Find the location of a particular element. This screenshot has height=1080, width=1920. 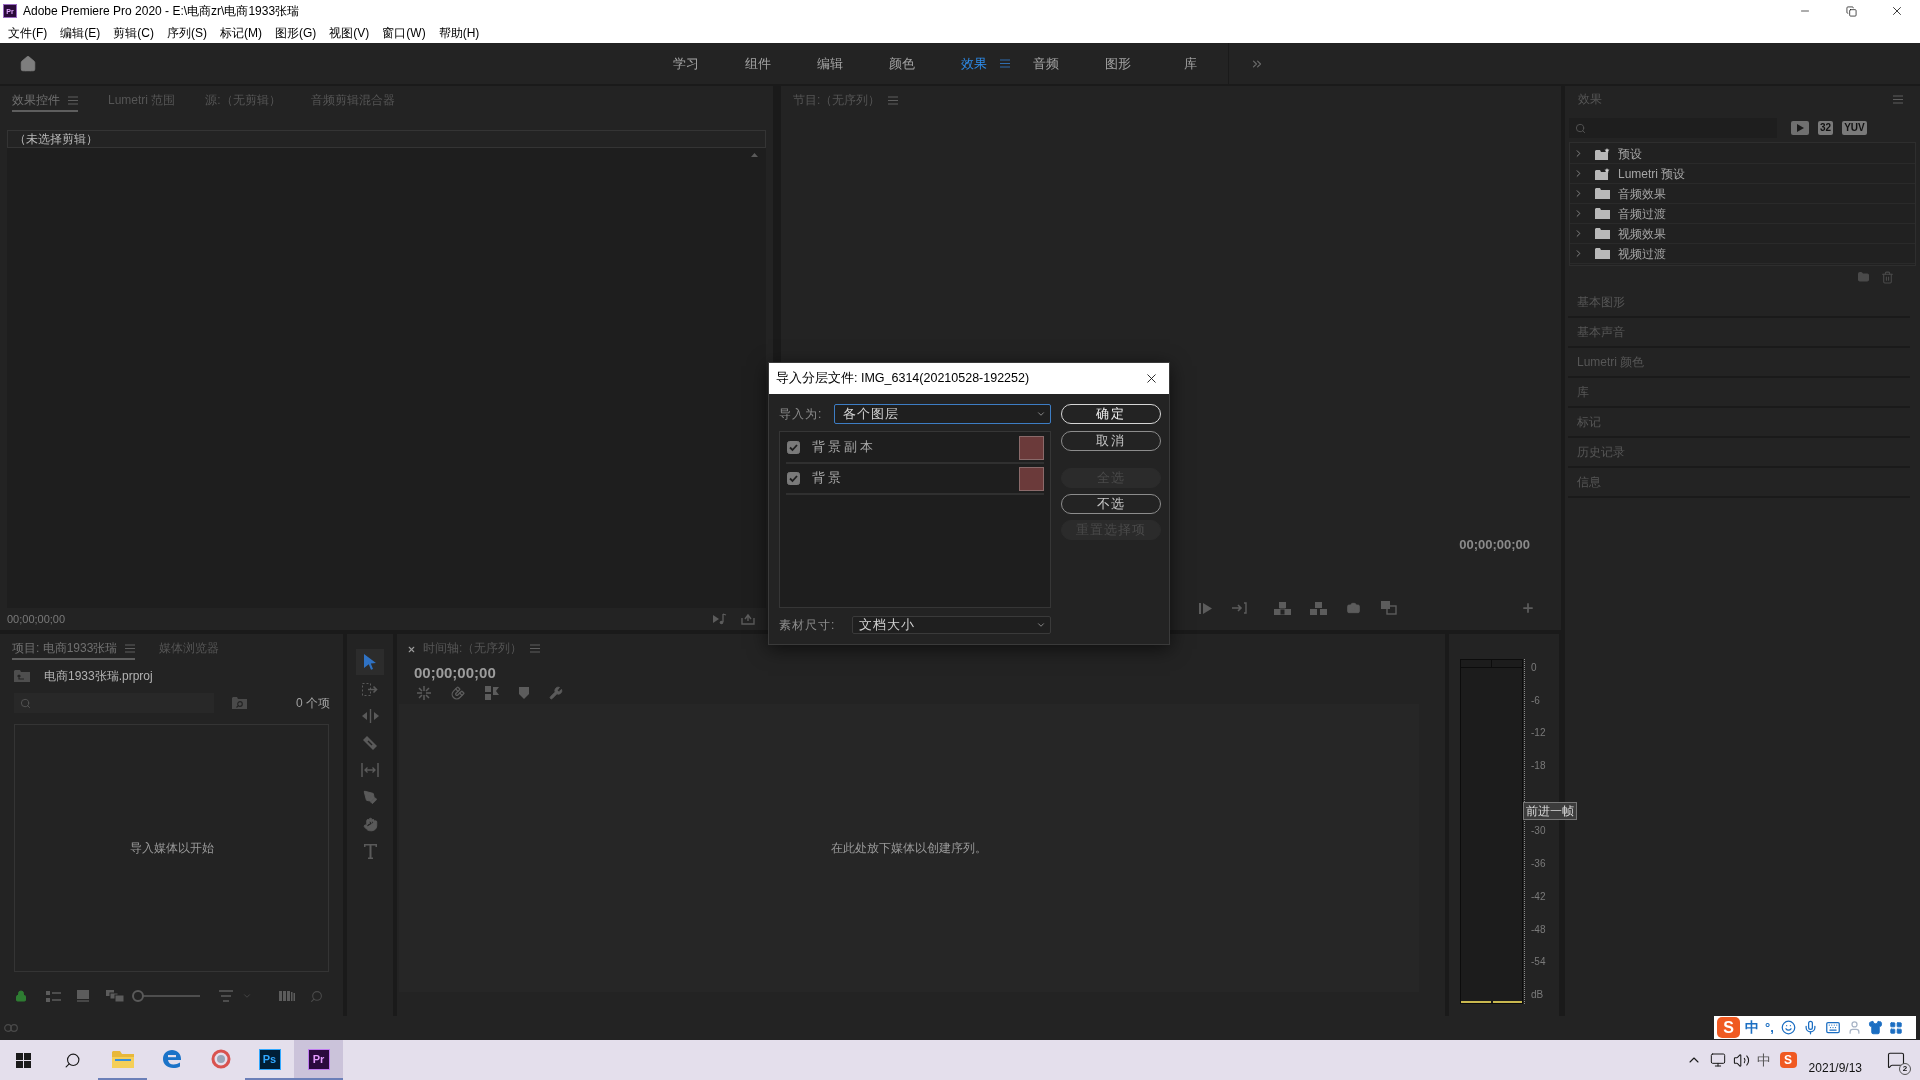

meter-scale-label: -30 is located at coordinates (1538, 831).